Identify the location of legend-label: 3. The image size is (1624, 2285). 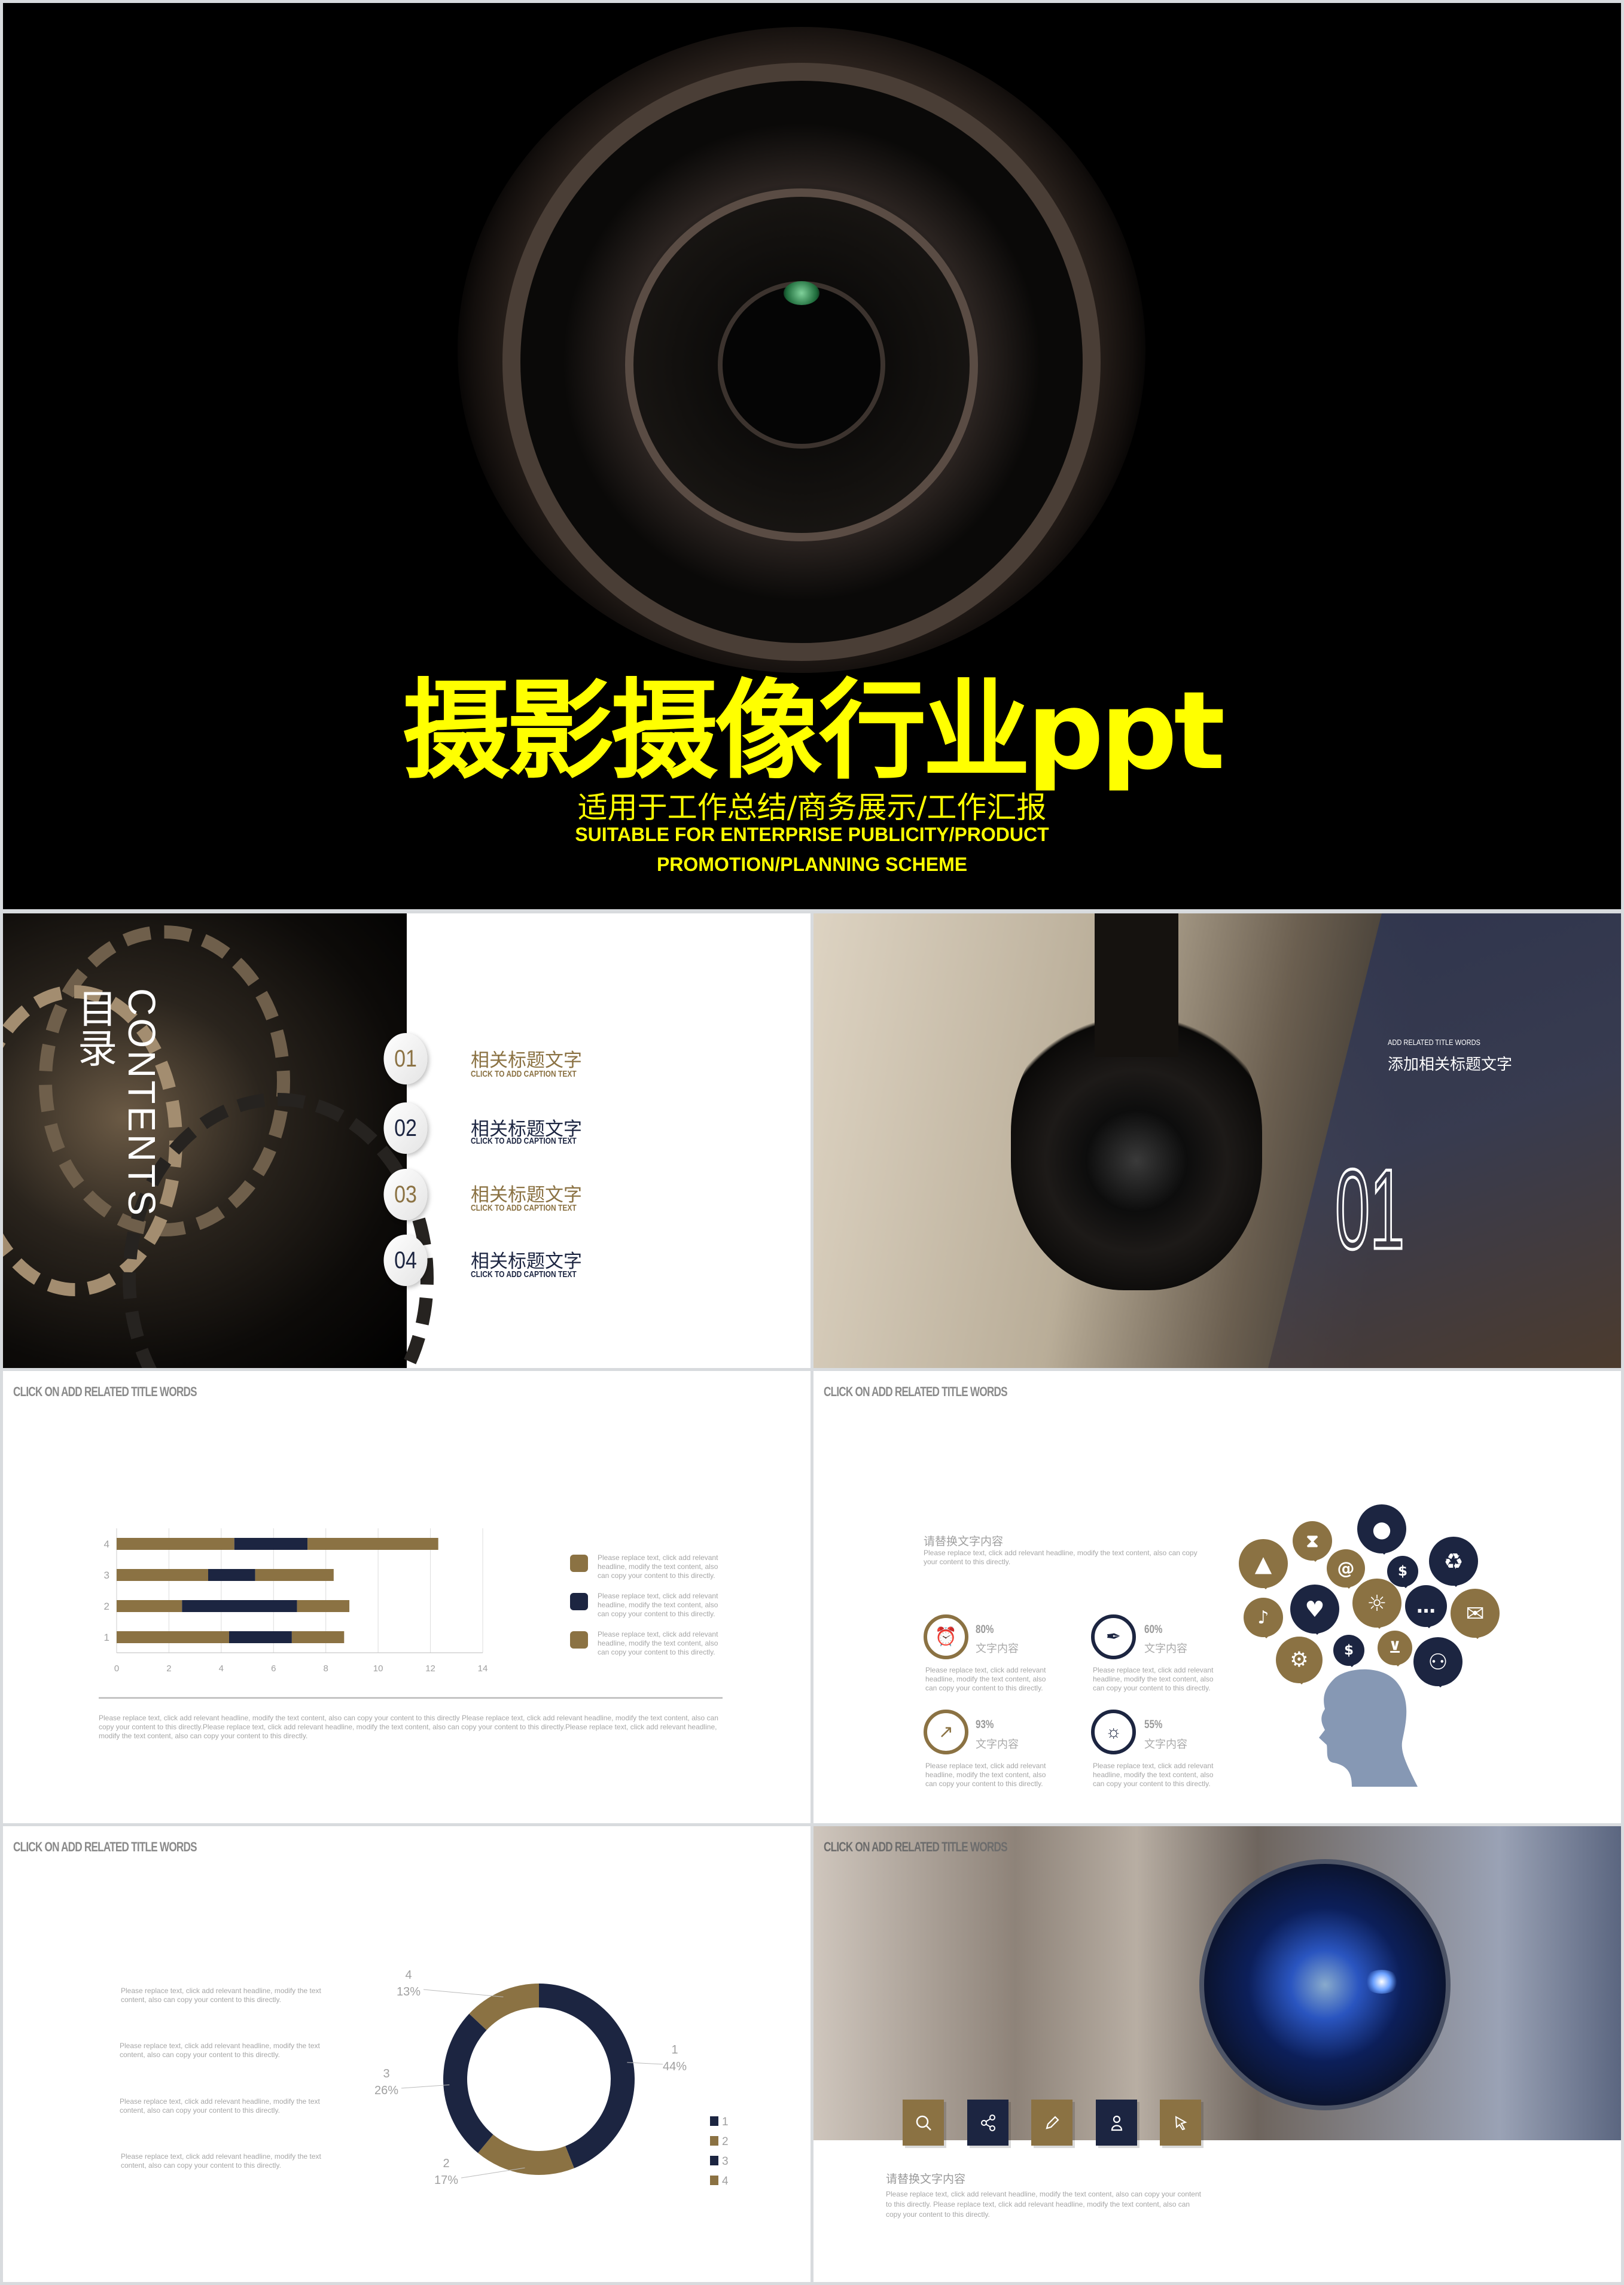
(725, 2161).